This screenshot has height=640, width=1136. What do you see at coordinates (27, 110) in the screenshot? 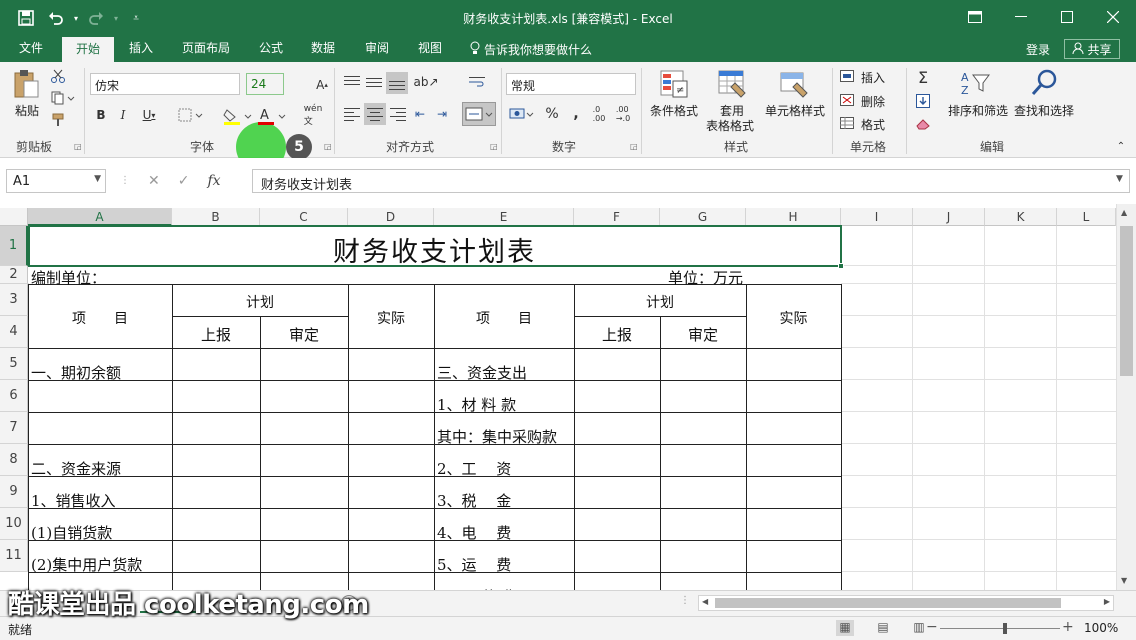
I see `paste-button: 粘贴` at bounding box center [27, 110].